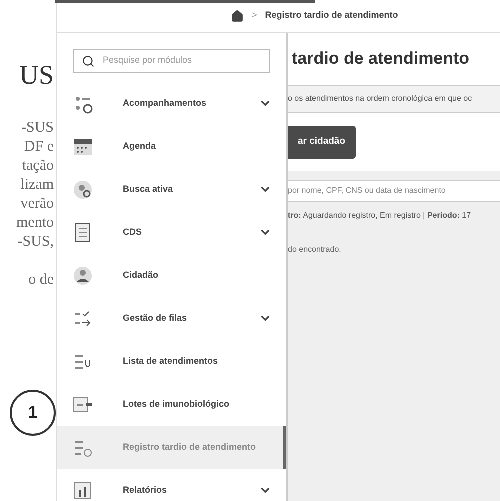  Describe the element at coordinates (331, 16) in the screenshot. I see `breadcrumb-link: Registro tardio de atendimento` at that location.